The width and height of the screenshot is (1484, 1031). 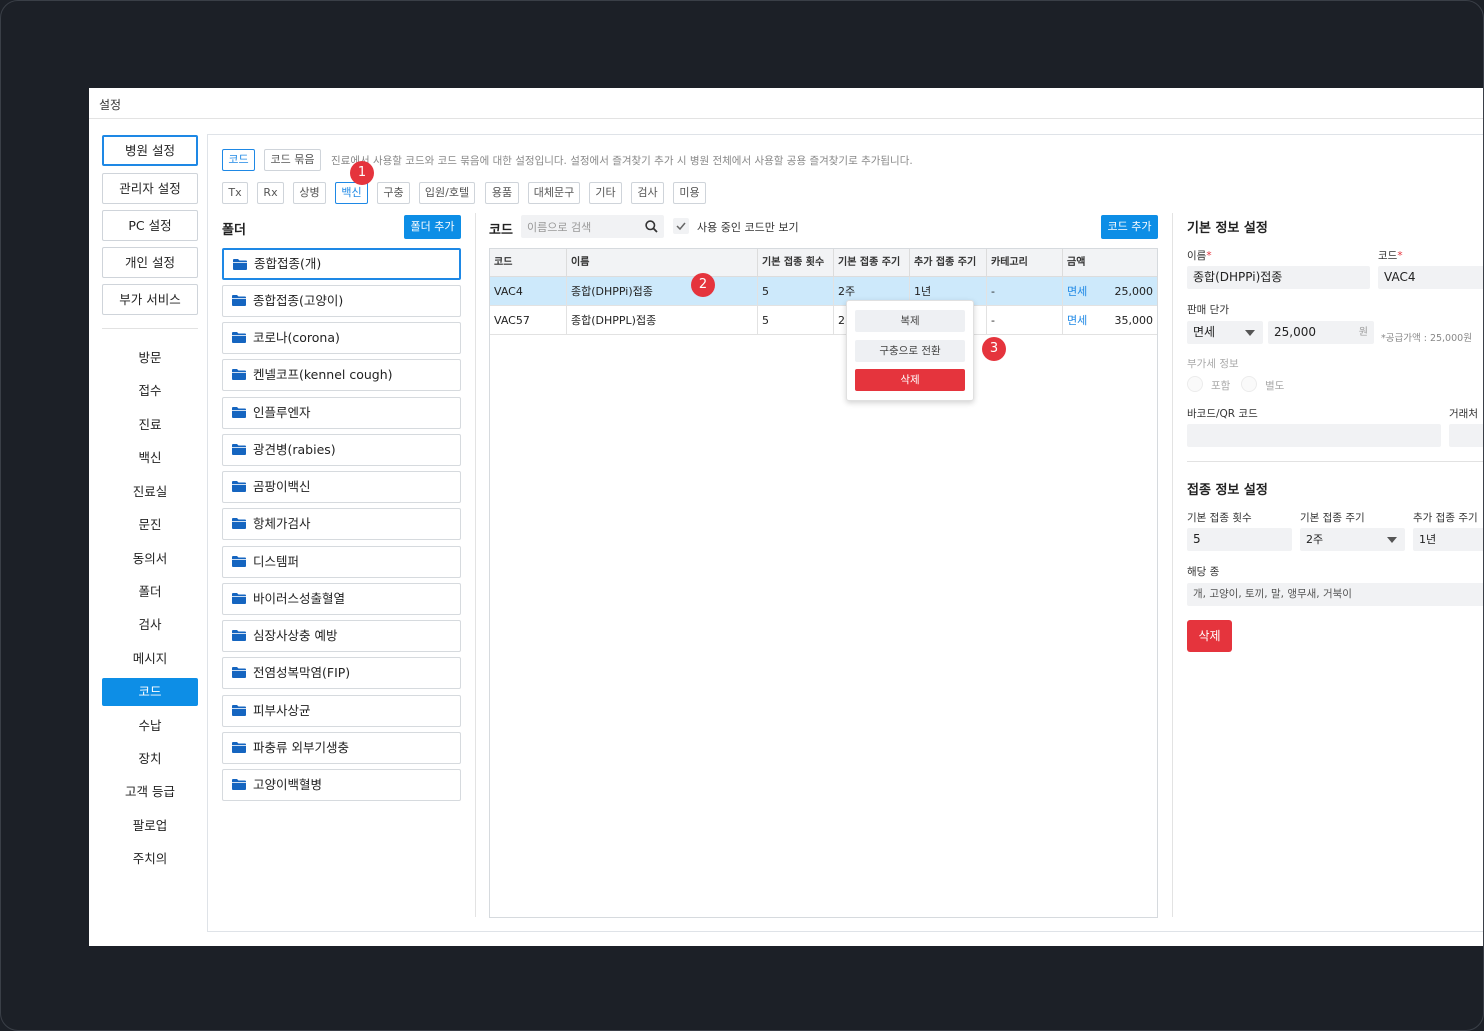 I want to click on count-field: 5, so click(x=1239, y=539).